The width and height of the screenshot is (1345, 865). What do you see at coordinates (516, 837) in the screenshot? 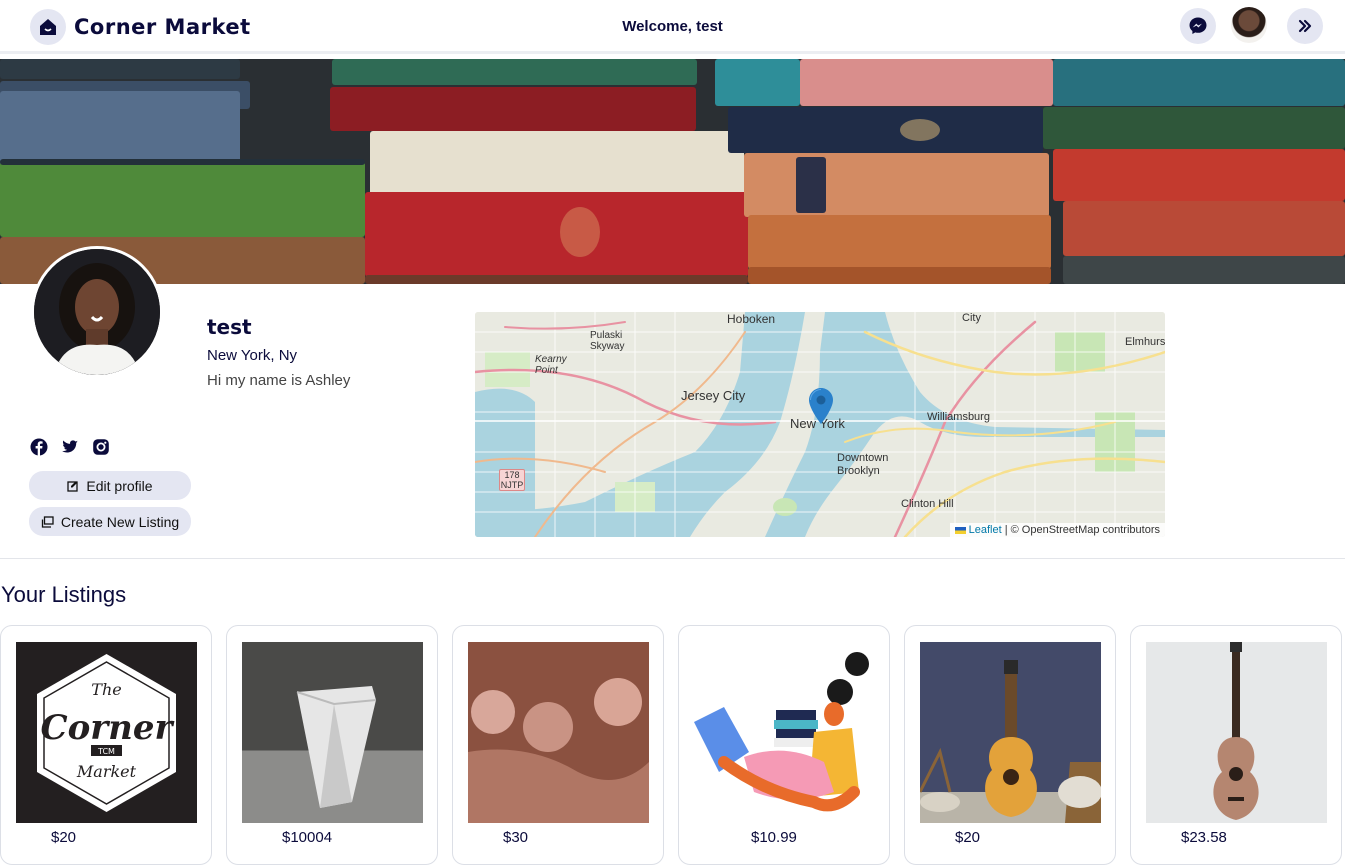
I see `listing-price: $30` at bounding box center [516, 837].